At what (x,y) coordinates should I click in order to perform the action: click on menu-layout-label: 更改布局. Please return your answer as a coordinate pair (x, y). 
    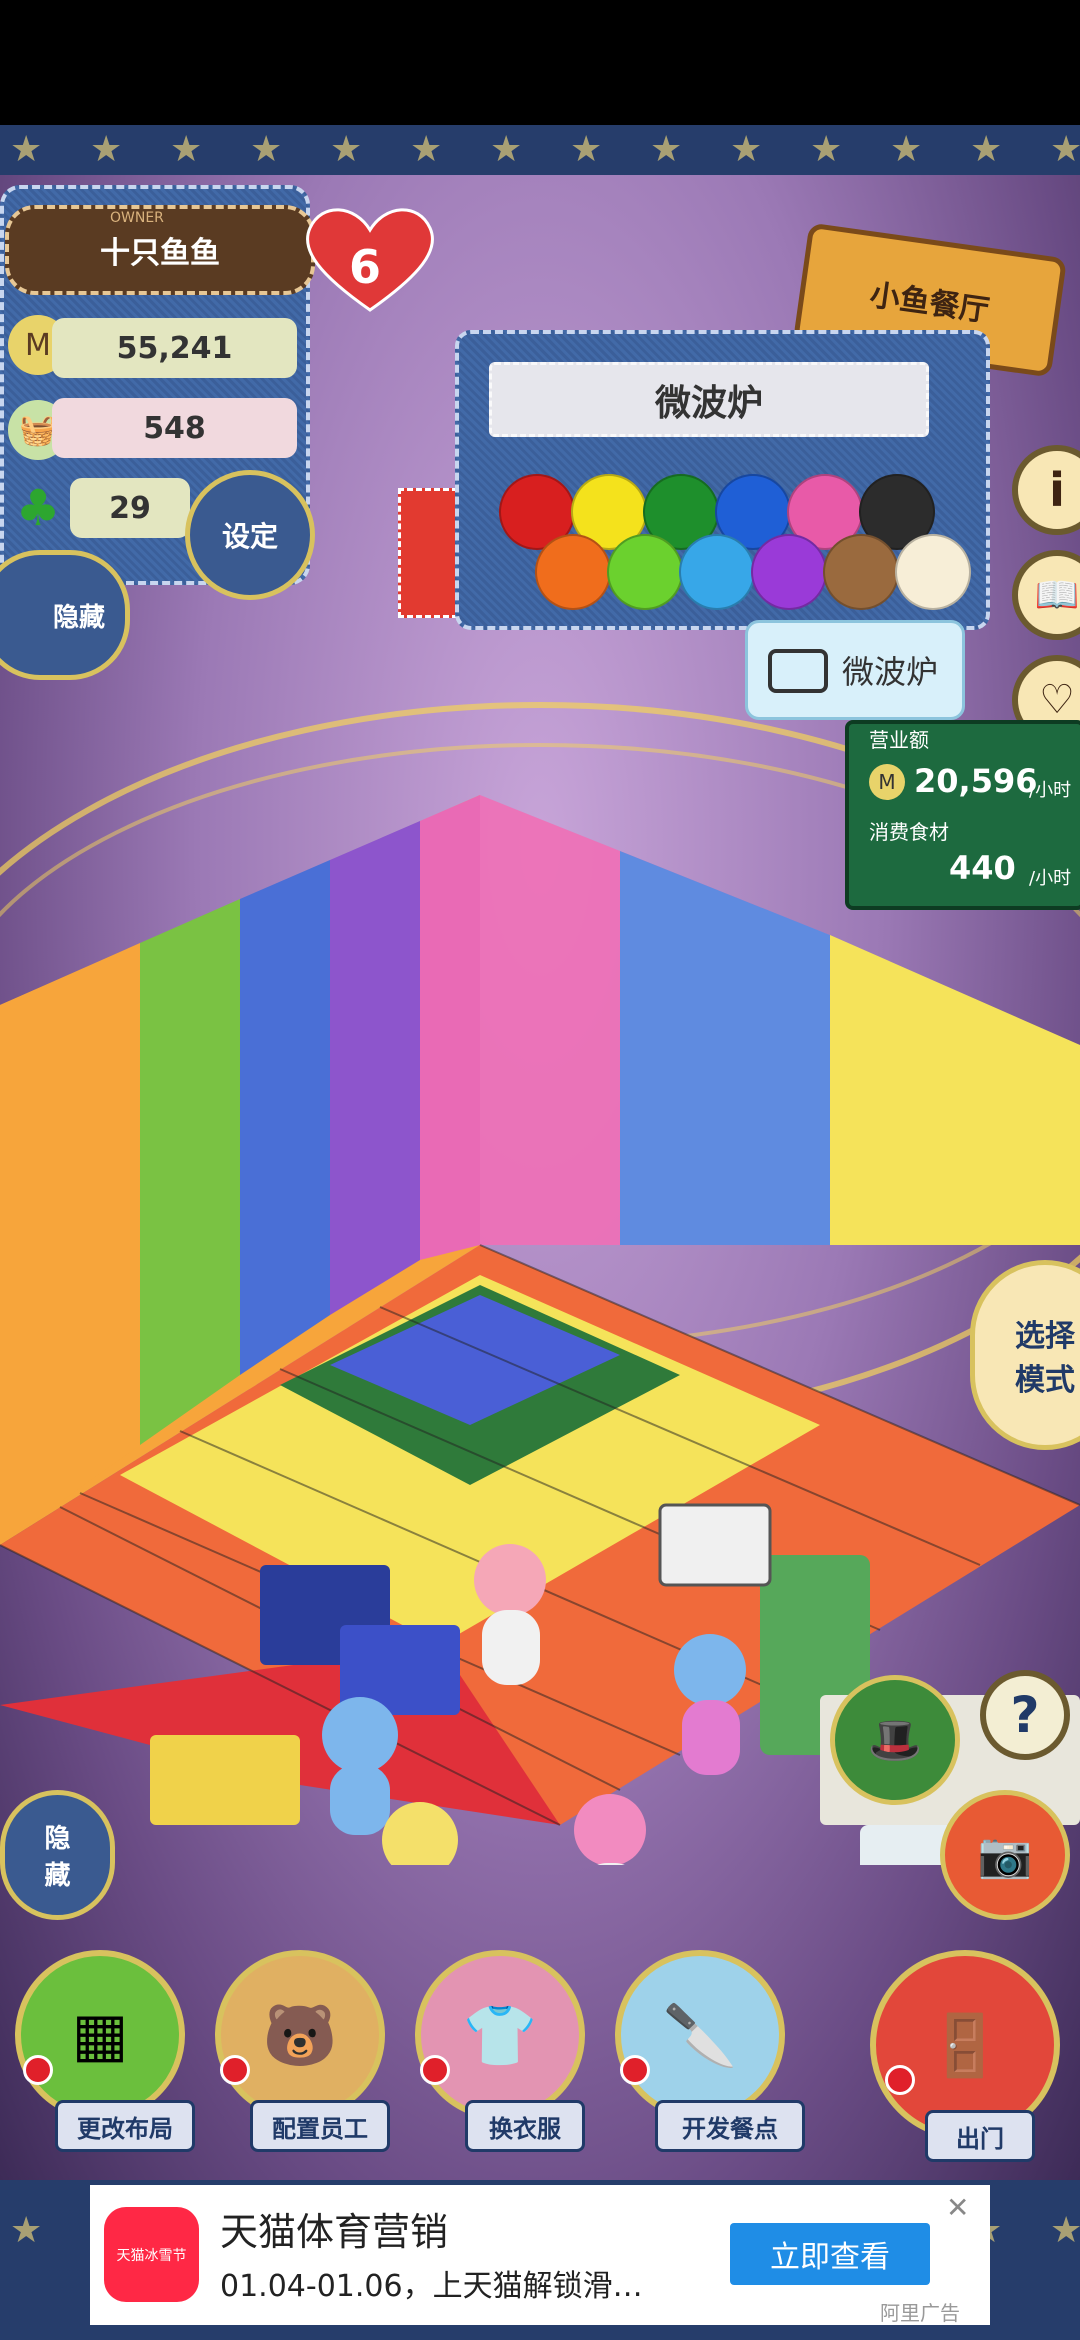
    Looking at the image, I should click on (125, 2126).